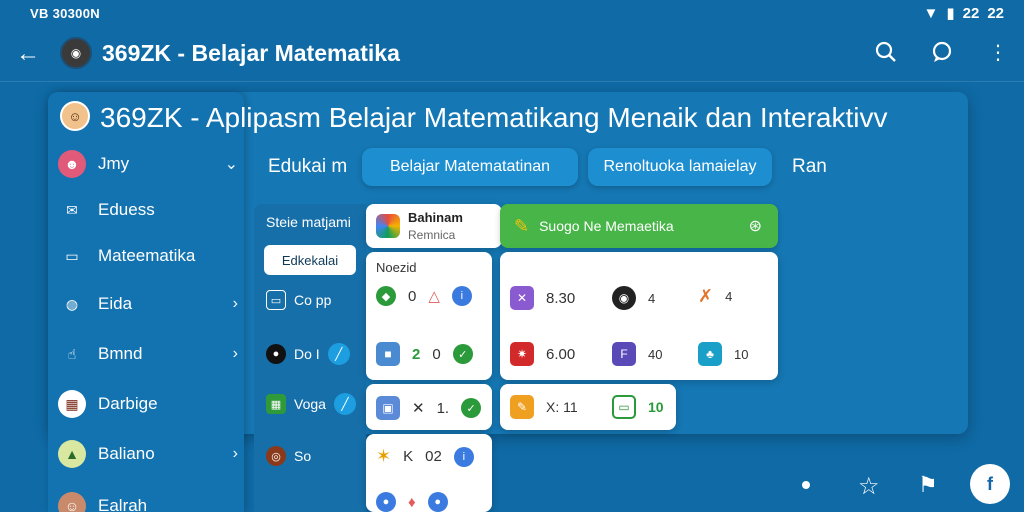 Image resolution: width=1024 pixels, height=512 pixels. I want to click on grid-icon: ▦, so click(276, 404).